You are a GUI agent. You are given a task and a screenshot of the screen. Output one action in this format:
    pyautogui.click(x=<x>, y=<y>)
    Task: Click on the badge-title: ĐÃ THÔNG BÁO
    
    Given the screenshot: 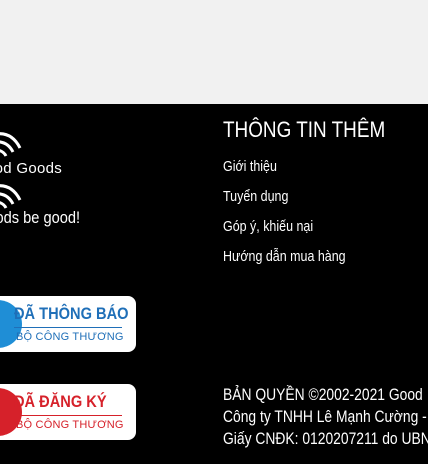 What is the action you would take?
    pyautogui.click(x=71, y=313)
    